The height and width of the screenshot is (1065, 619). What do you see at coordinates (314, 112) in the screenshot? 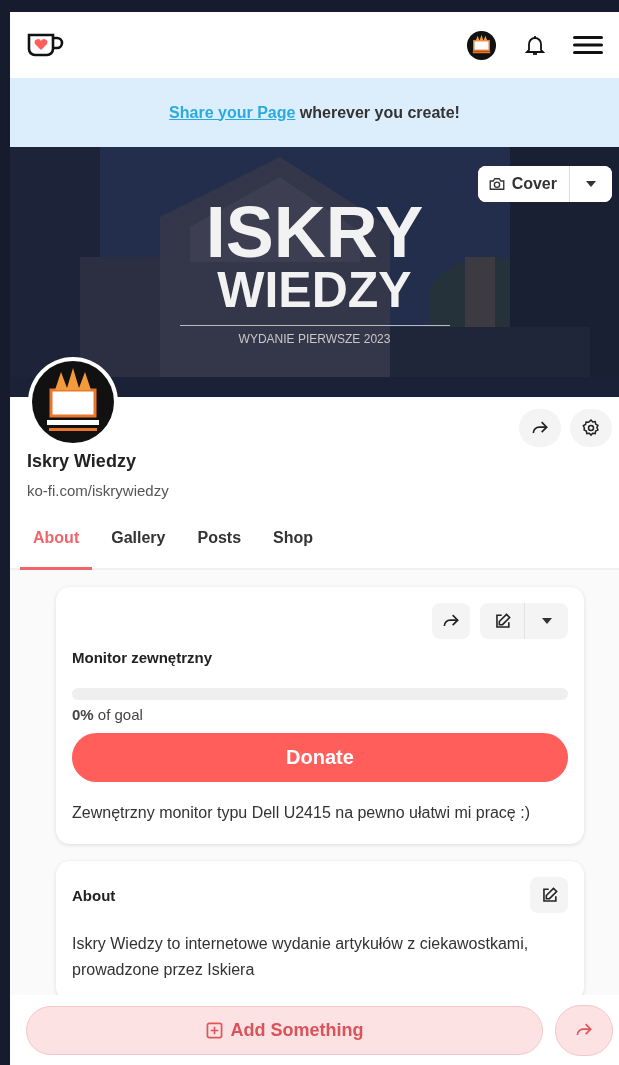
I see `promo-text: Share your Page wherever you create!` at bounding box center [314, 112].